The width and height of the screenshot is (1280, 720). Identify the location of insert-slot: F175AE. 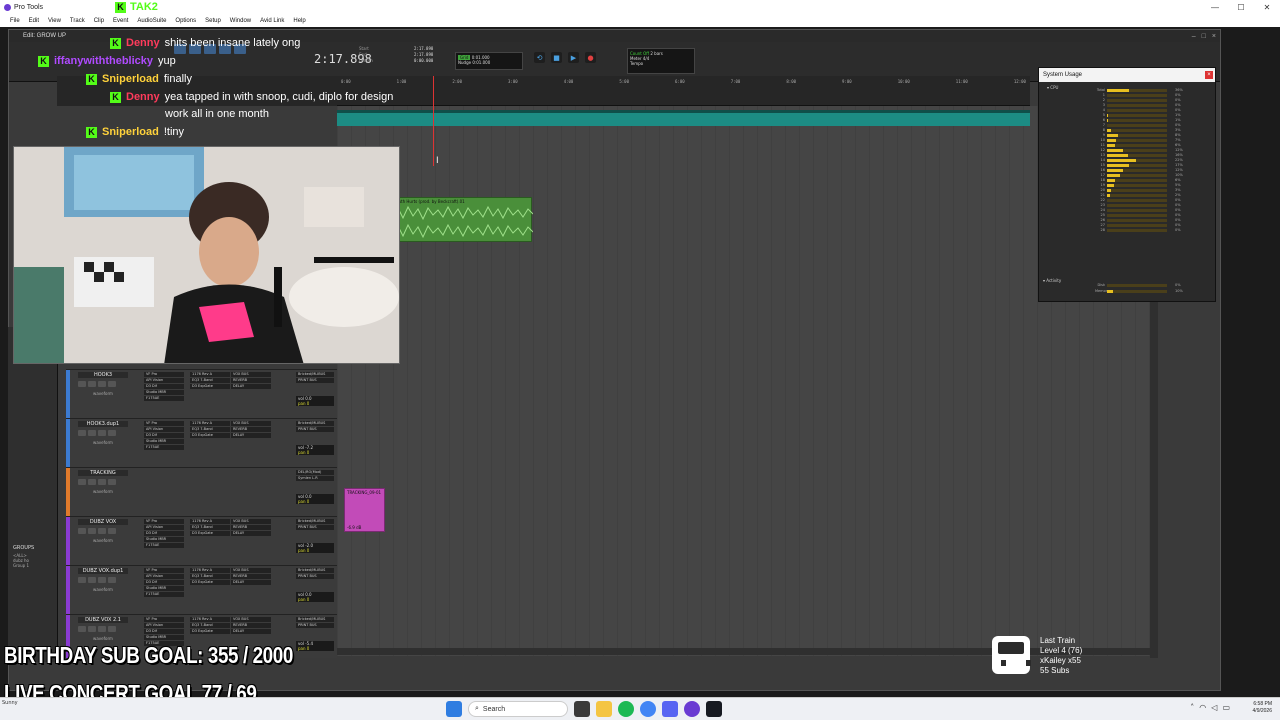
(164, 594).